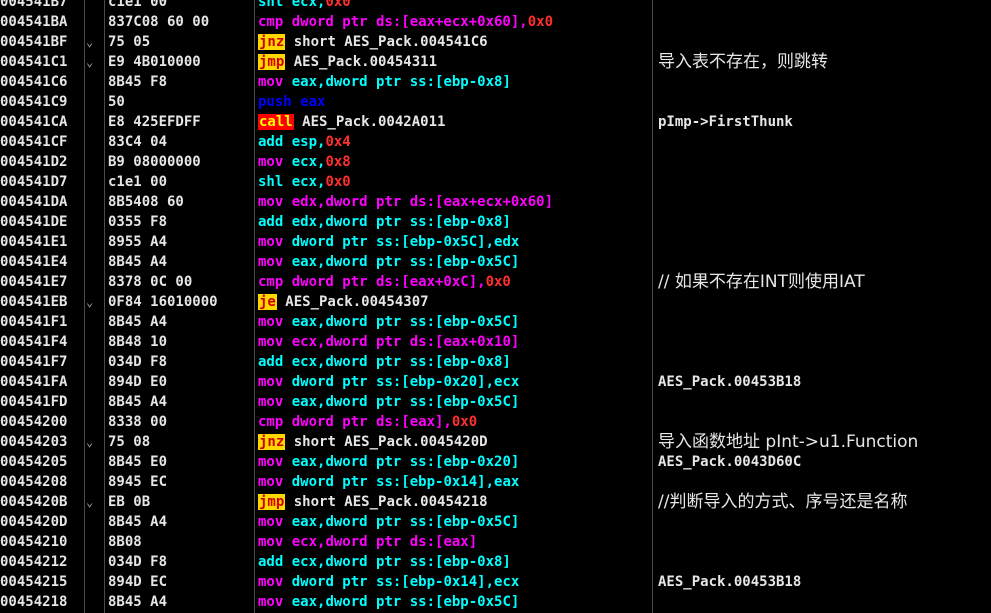 The height and width of the screenshot is (613, 991). What do you see at coordinates (42, 42) in the screenshot?
I see `address-cell: 004541BF` at bounding box center [42, 42].